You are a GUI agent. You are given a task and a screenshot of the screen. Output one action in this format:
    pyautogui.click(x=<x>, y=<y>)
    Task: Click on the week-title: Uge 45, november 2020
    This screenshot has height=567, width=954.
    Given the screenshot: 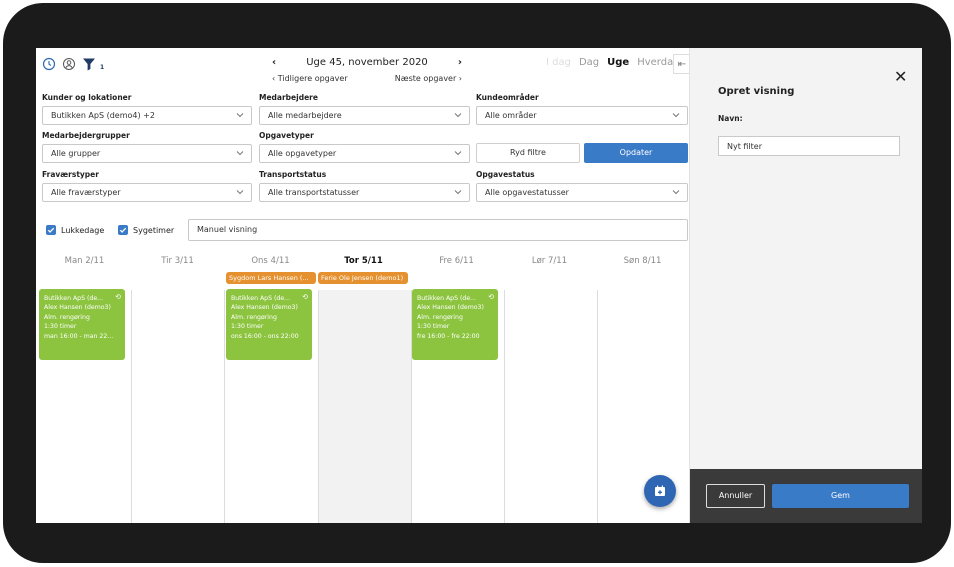 What is the action you would take?
    pyautogui.click(x=367, y=62)
    